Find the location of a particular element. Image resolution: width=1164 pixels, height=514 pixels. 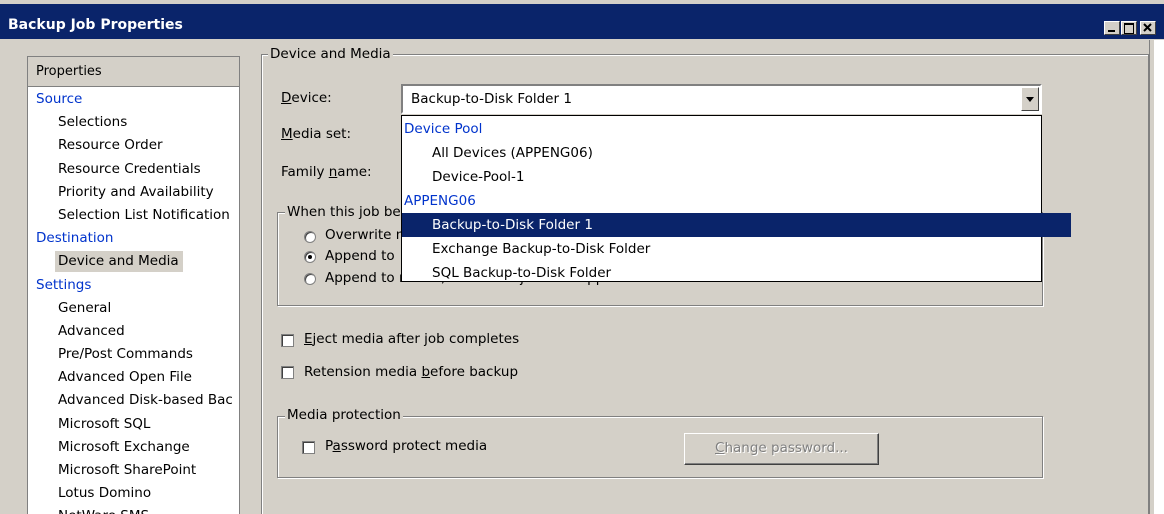

tree-item-label: Device and Media is located at coordinates (119, 262).